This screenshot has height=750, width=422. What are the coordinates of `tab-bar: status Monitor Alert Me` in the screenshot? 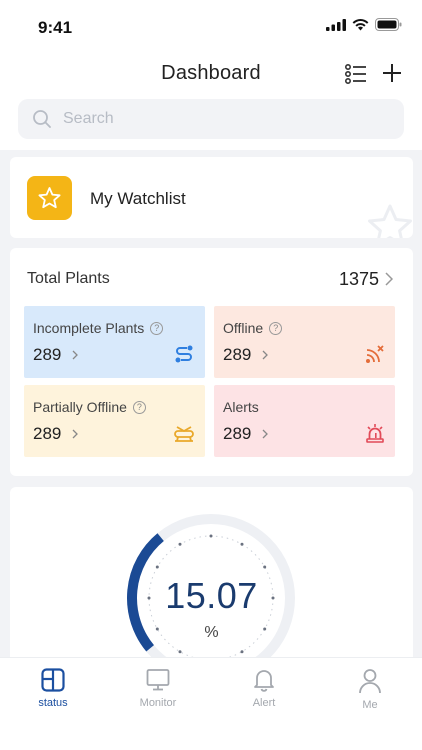 It's located at (211, 703).